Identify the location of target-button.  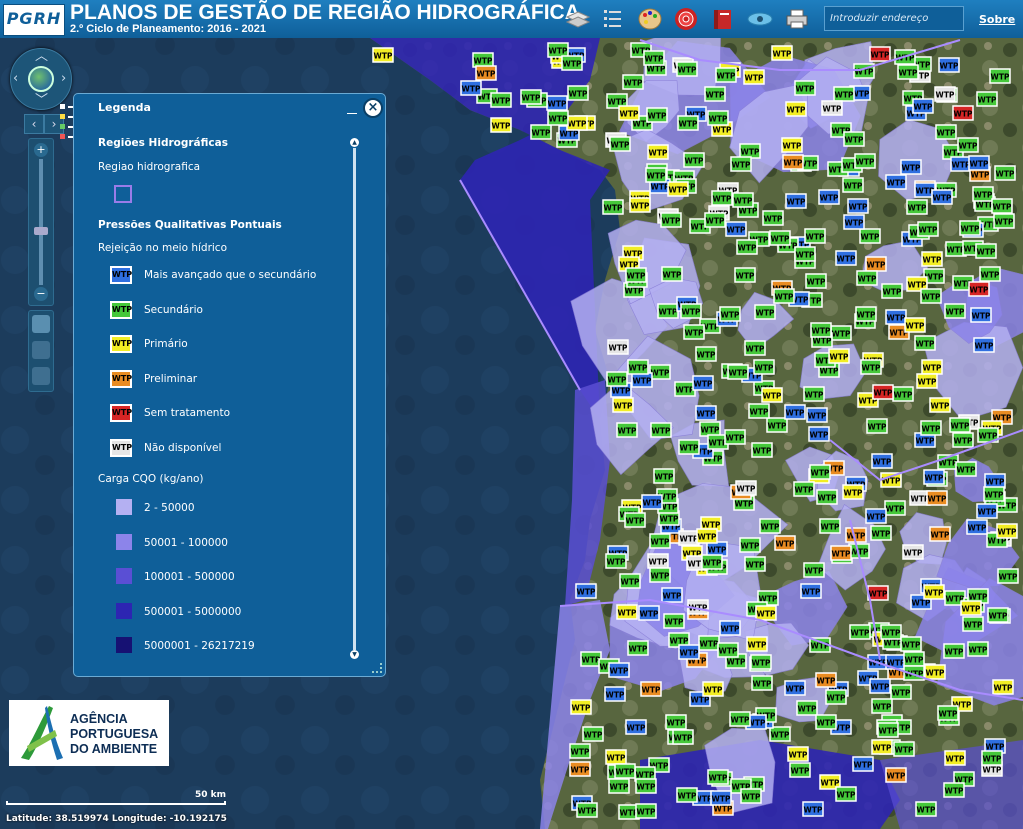
(686, 19).